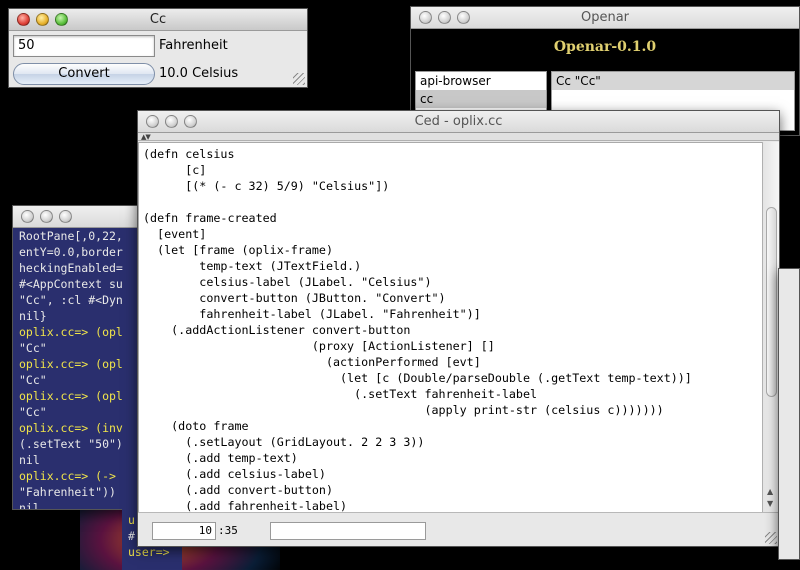  What do you see at coordinates (458, 529) in the screenshot?
I see `status-bar: 10 :35` at bounding box center [458, 529].